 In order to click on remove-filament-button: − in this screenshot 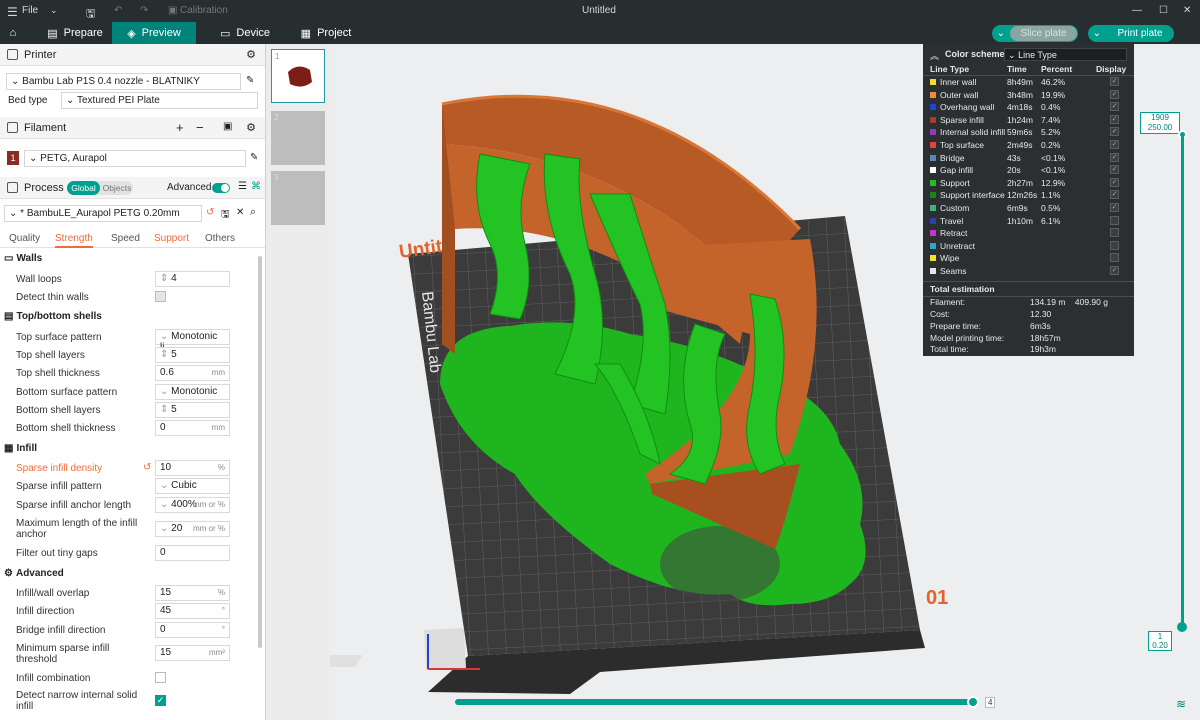, I will do `click(200, 127)`.